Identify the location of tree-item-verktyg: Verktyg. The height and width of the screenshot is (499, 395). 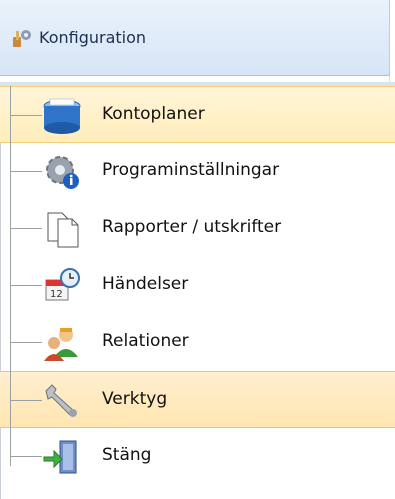
(197, 399).